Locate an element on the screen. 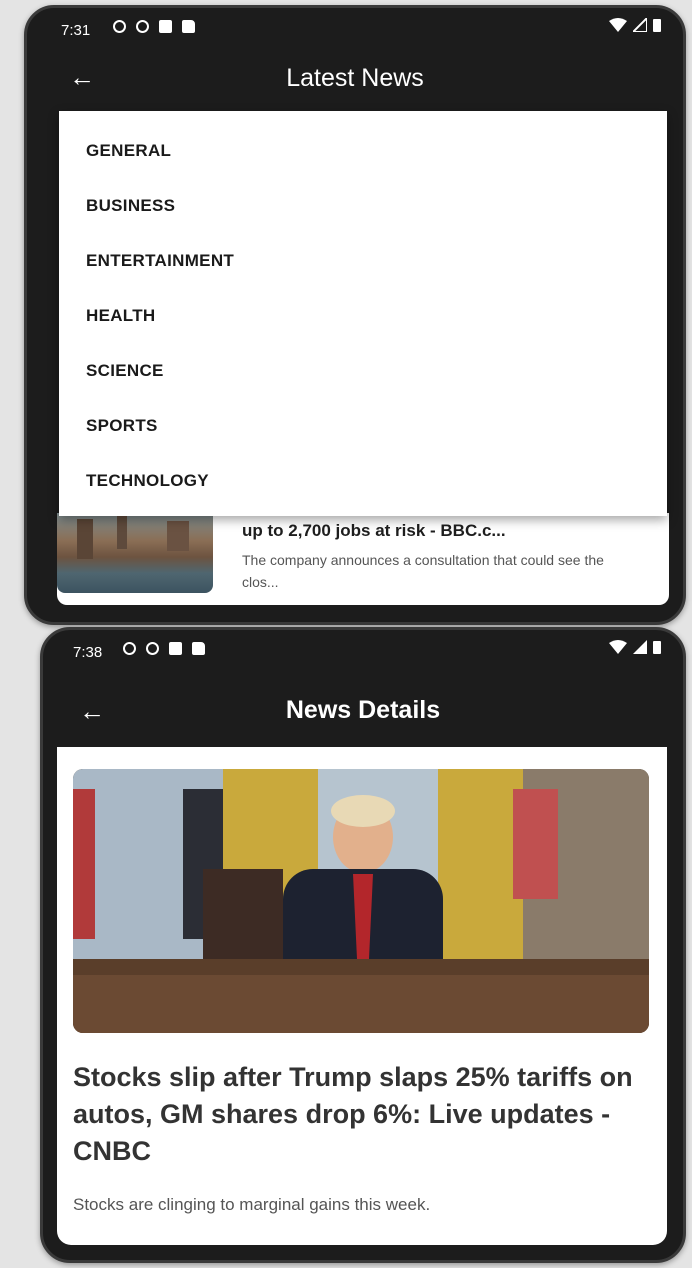 This screenshot has height=1268, width=692. status-bar: 7:31 is located at coordinates (355, 28).